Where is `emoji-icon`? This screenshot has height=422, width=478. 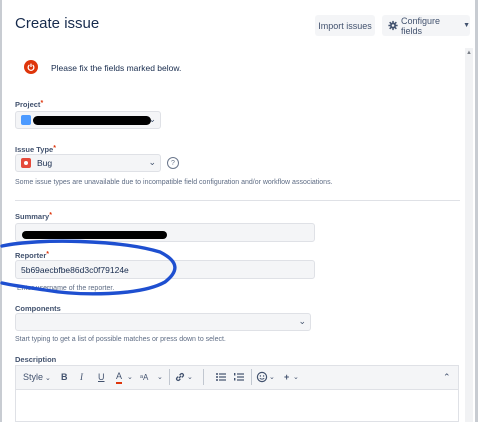
emoji-icon is located at coordinates (262, 377).